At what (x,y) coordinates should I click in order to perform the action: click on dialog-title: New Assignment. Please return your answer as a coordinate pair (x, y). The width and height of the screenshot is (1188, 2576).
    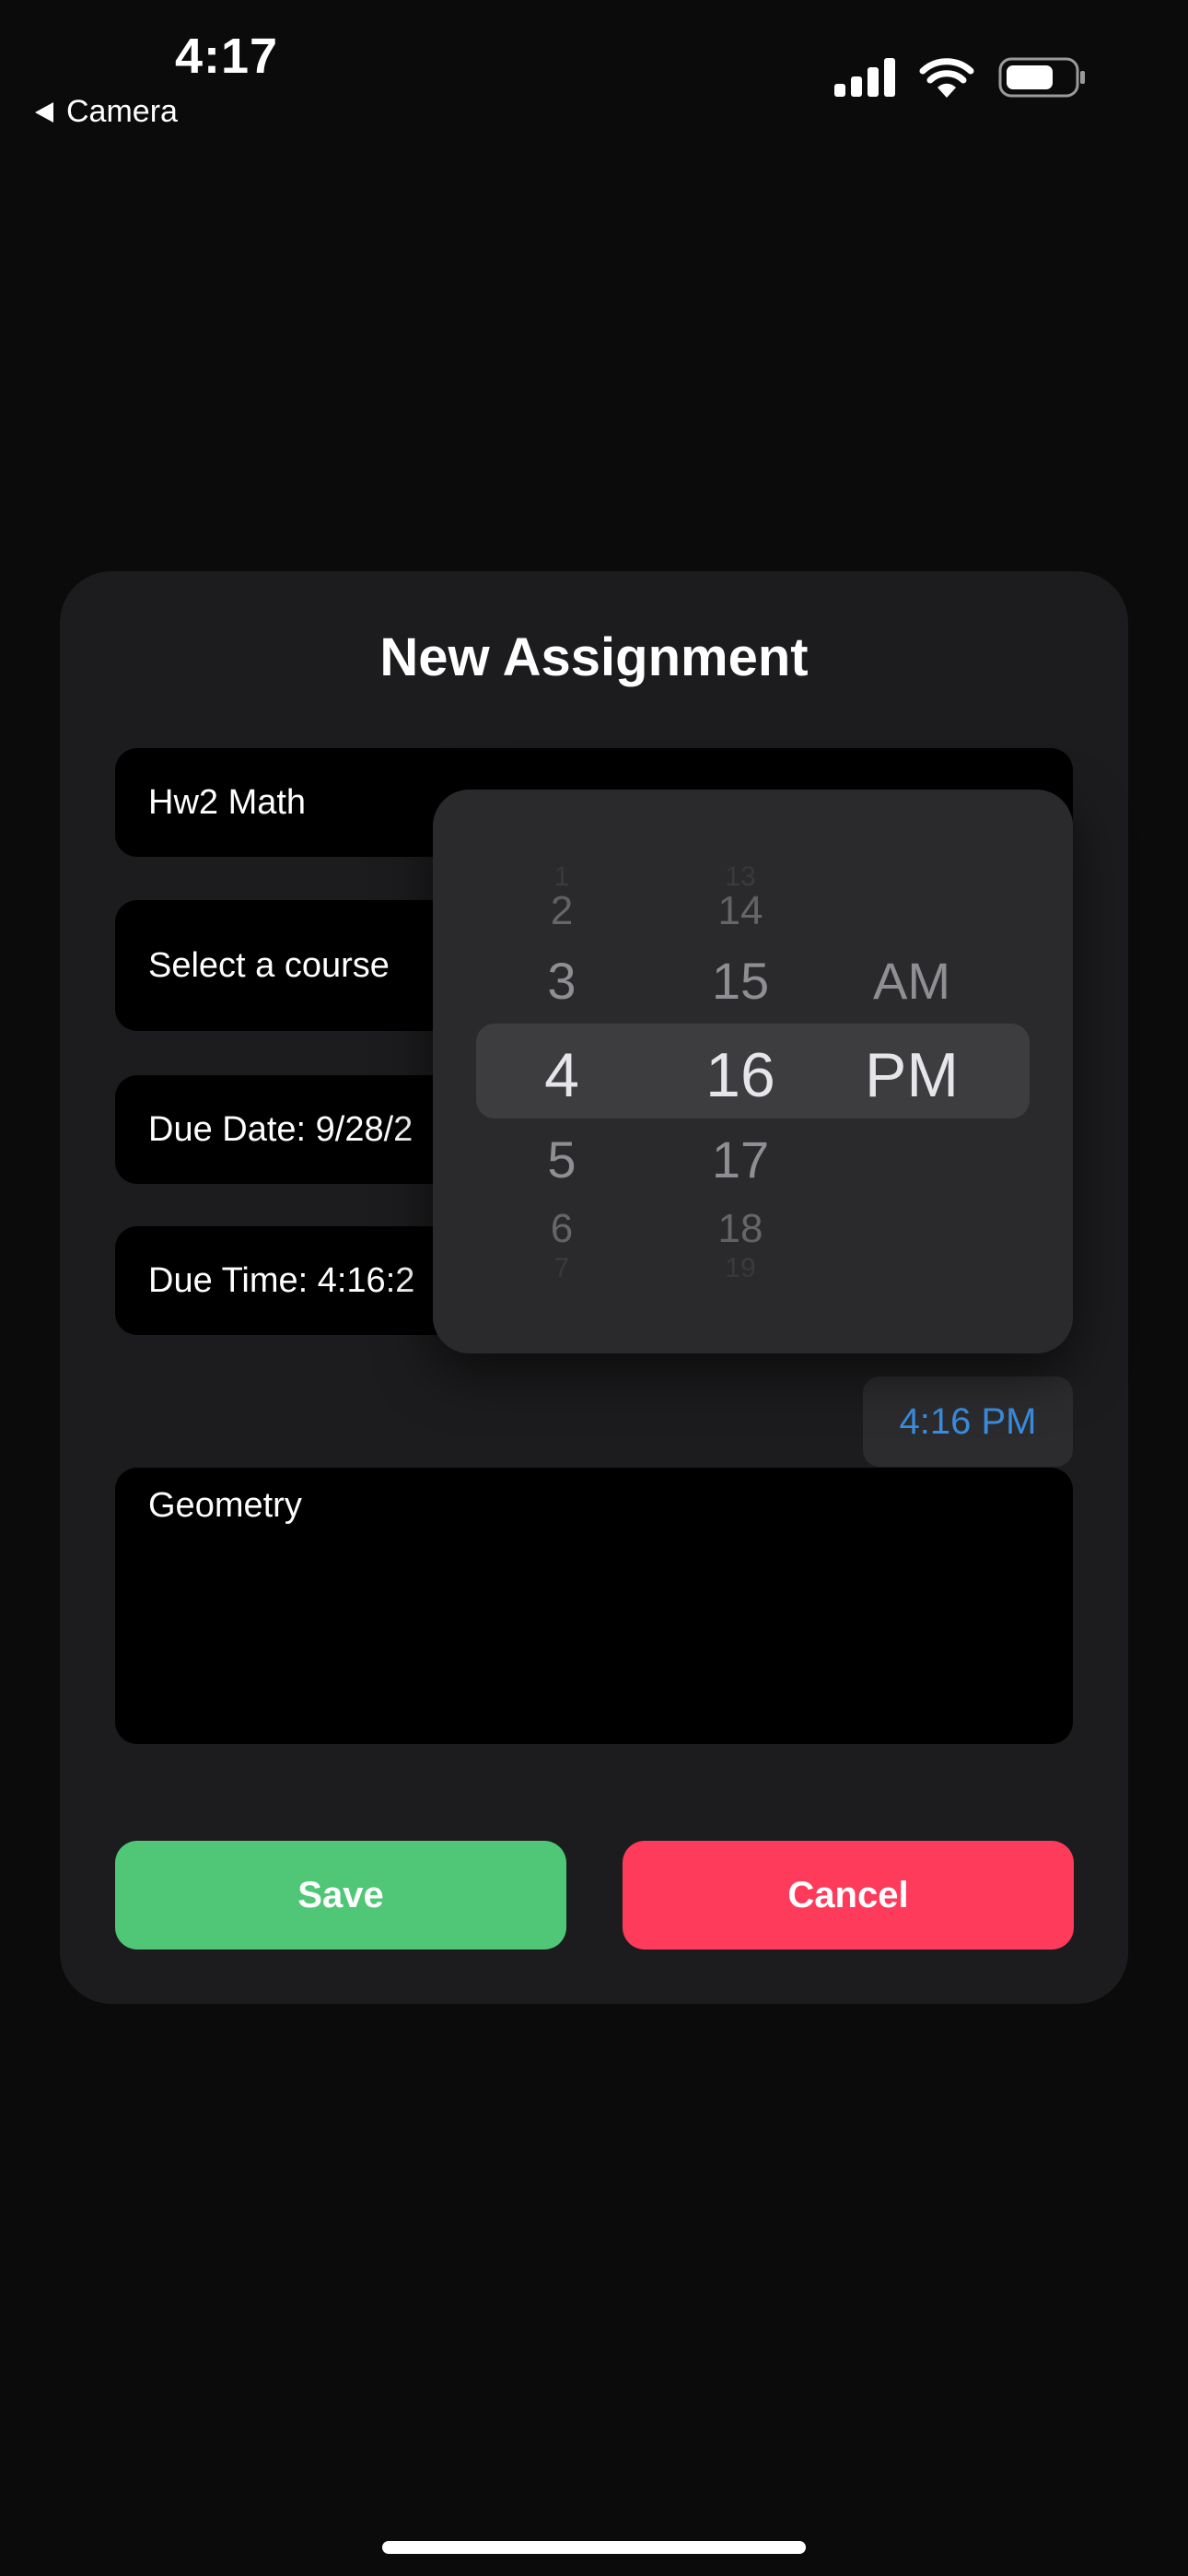
    Looking at the image, I should click on (594, 657).